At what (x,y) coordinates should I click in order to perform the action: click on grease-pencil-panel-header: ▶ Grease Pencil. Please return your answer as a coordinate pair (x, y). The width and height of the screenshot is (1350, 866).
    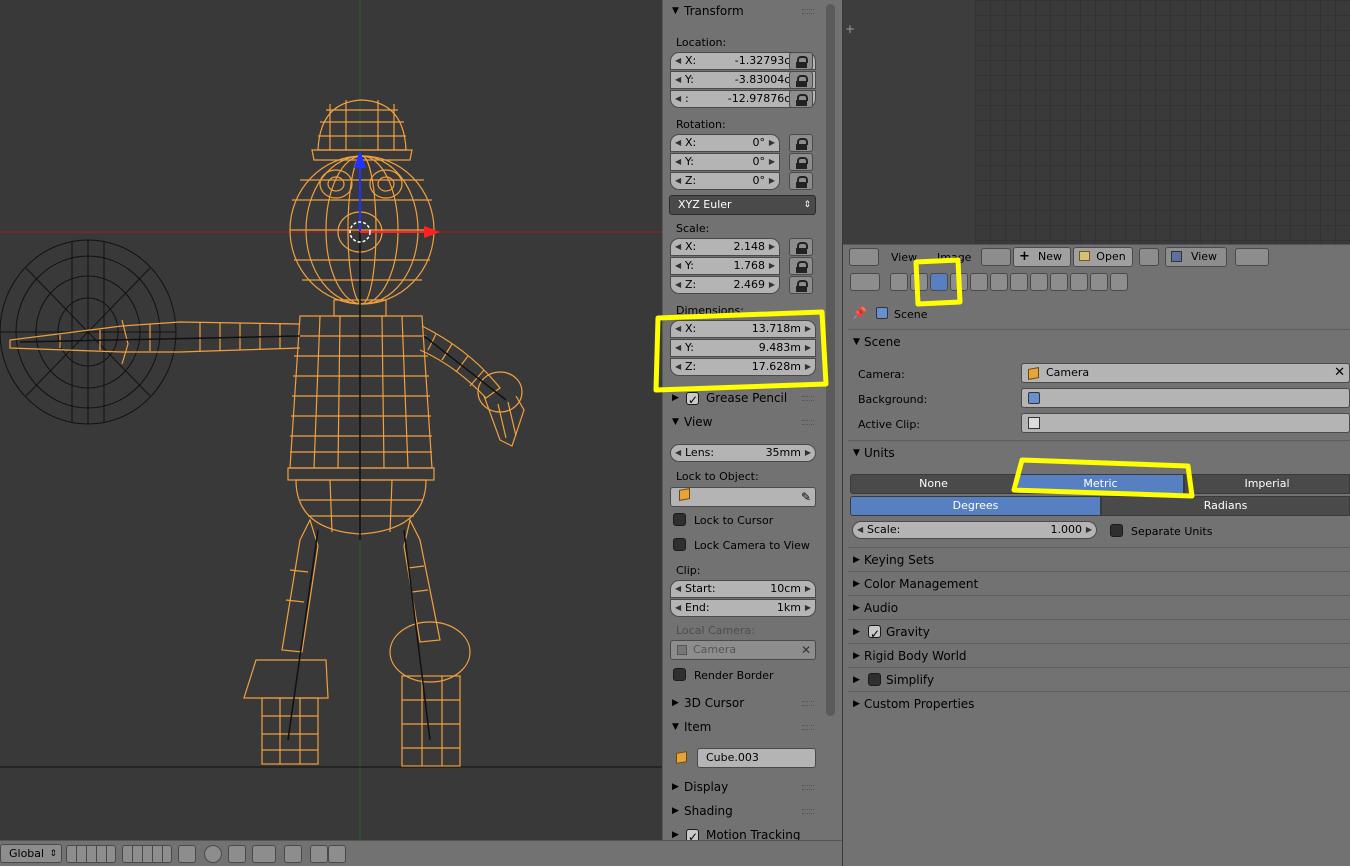
    Looking at the image, I should click on (743, 399).